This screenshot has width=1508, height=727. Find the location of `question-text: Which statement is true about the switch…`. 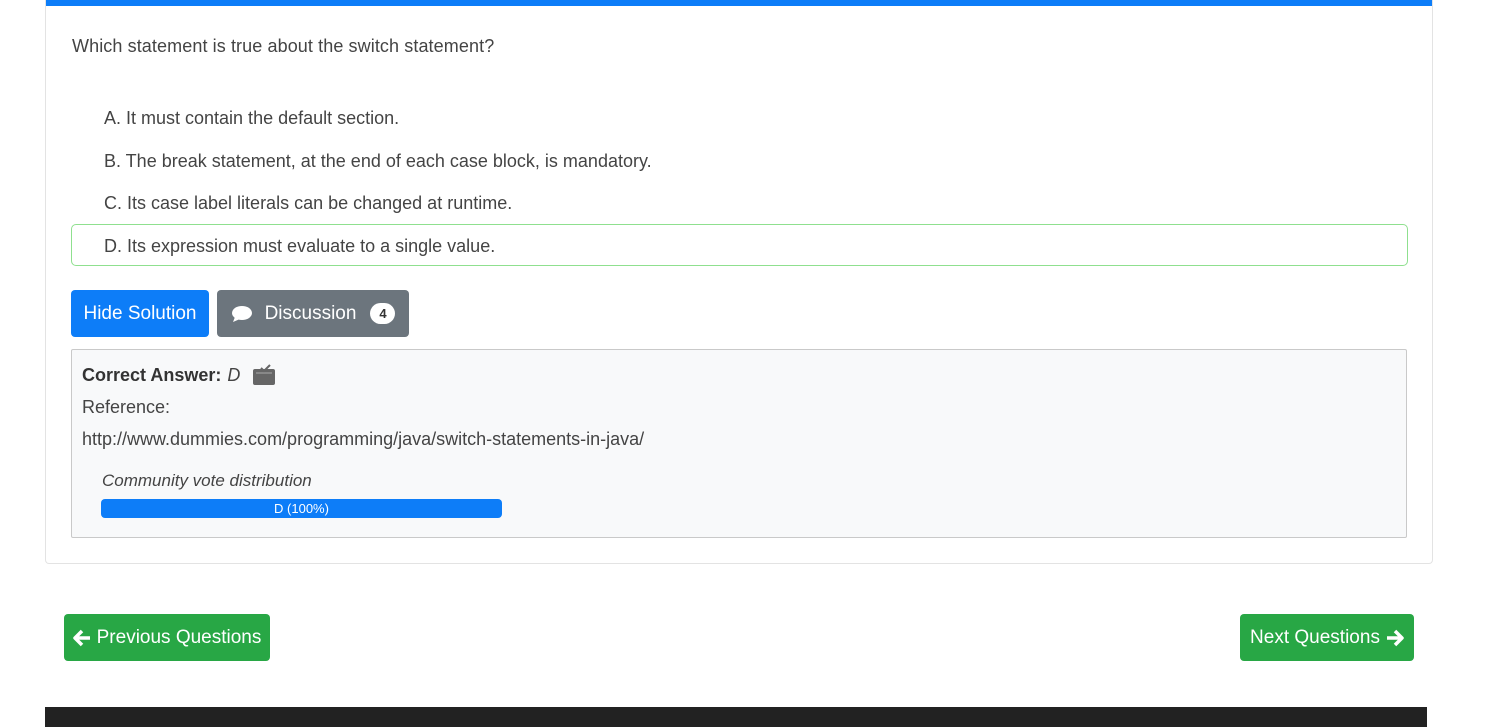

question-text: Which statement is true about the switch… is located at coordinates (283, 46).